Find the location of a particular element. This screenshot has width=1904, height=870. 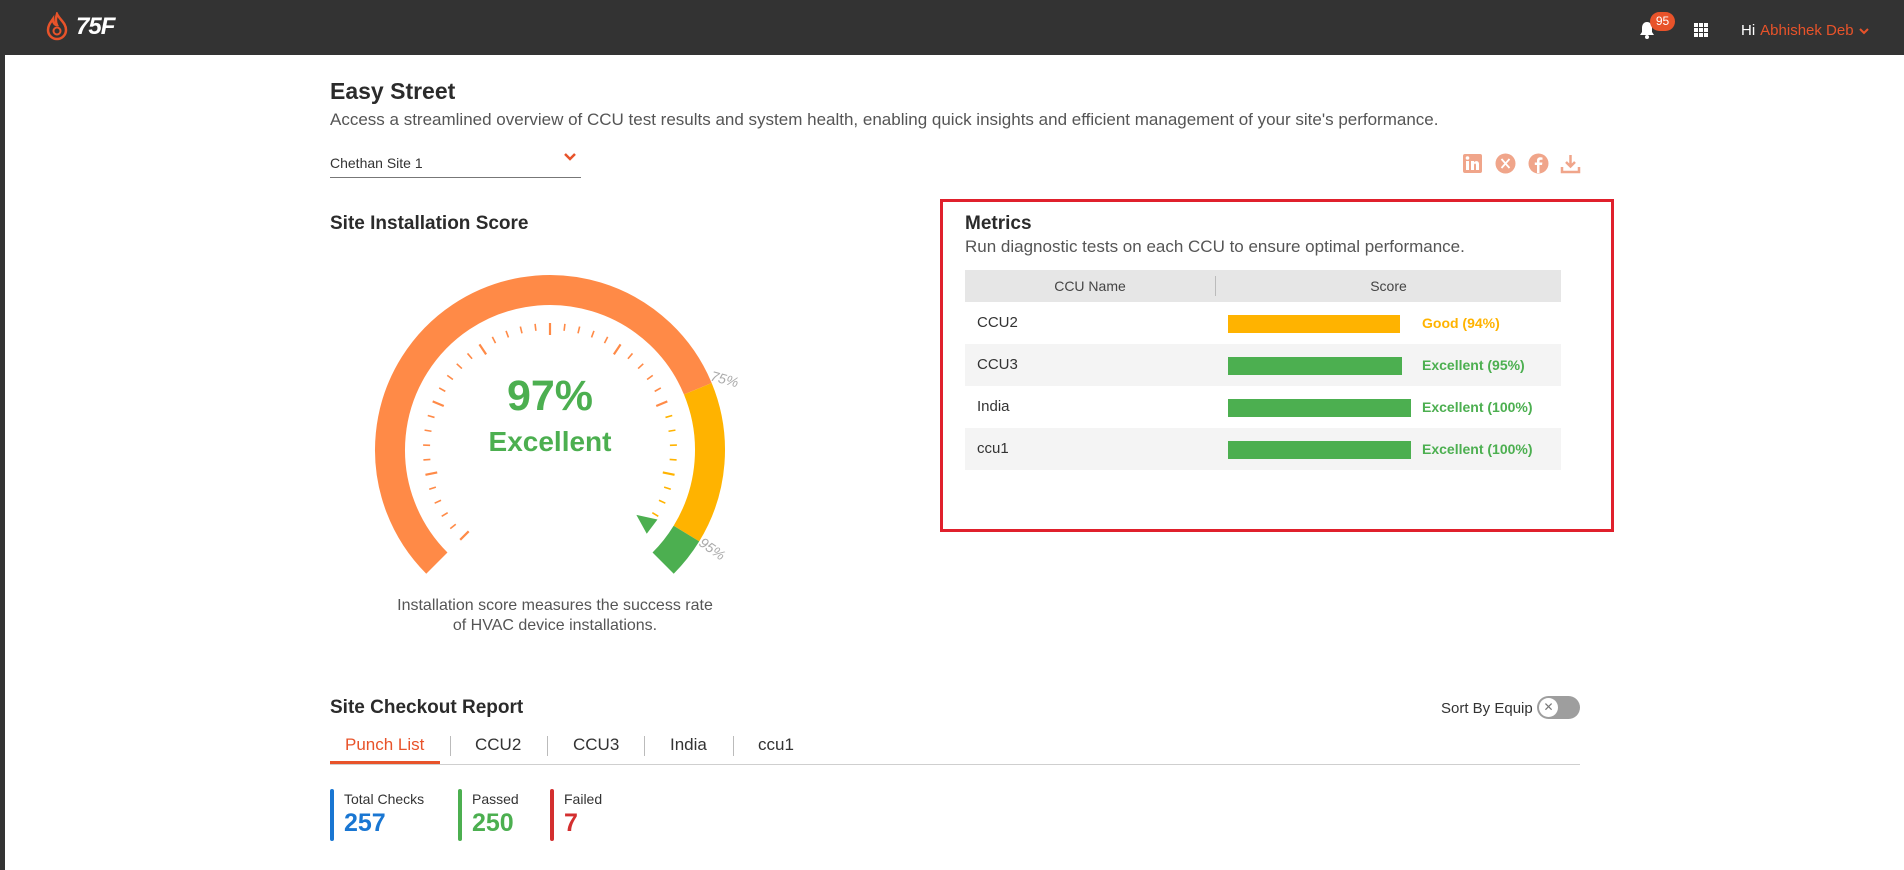

installation-score-value: 97% is located at coordinates (550, 396).